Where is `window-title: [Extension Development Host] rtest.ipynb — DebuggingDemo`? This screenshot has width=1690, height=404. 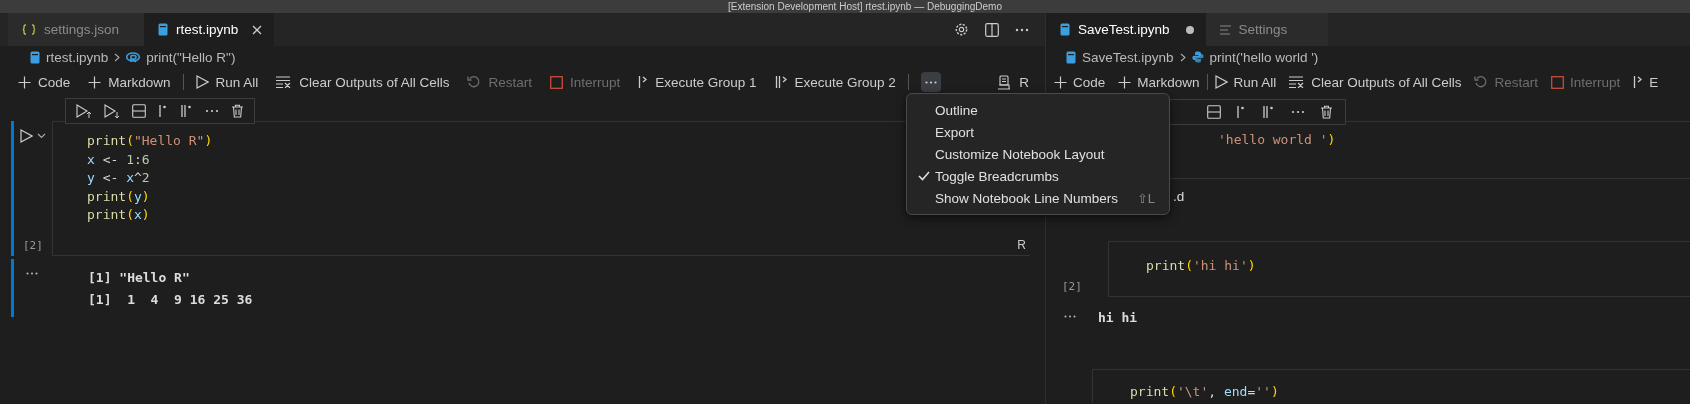
window-title: [Extension Development Host] rtest.ipynb — DebuggingDemo is located at coordinates (864, 6).